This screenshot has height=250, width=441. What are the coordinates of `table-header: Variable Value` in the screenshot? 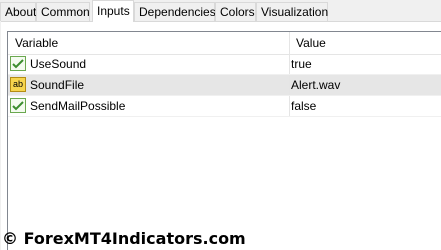 It's located at (224, 43).